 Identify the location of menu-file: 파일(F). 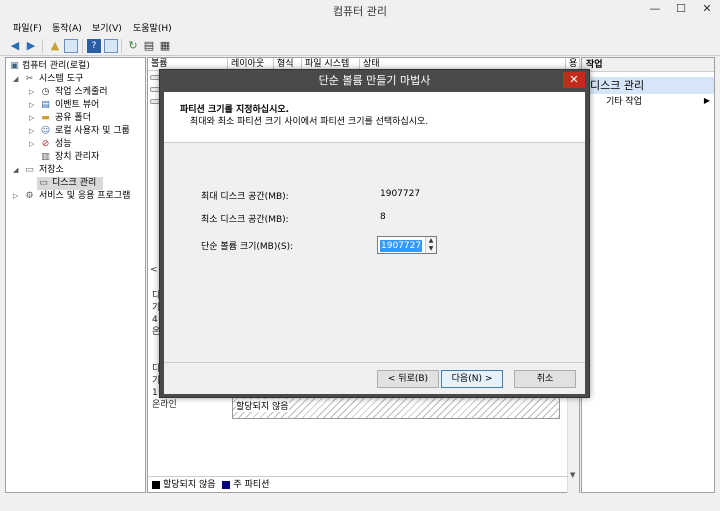
(27, 27).